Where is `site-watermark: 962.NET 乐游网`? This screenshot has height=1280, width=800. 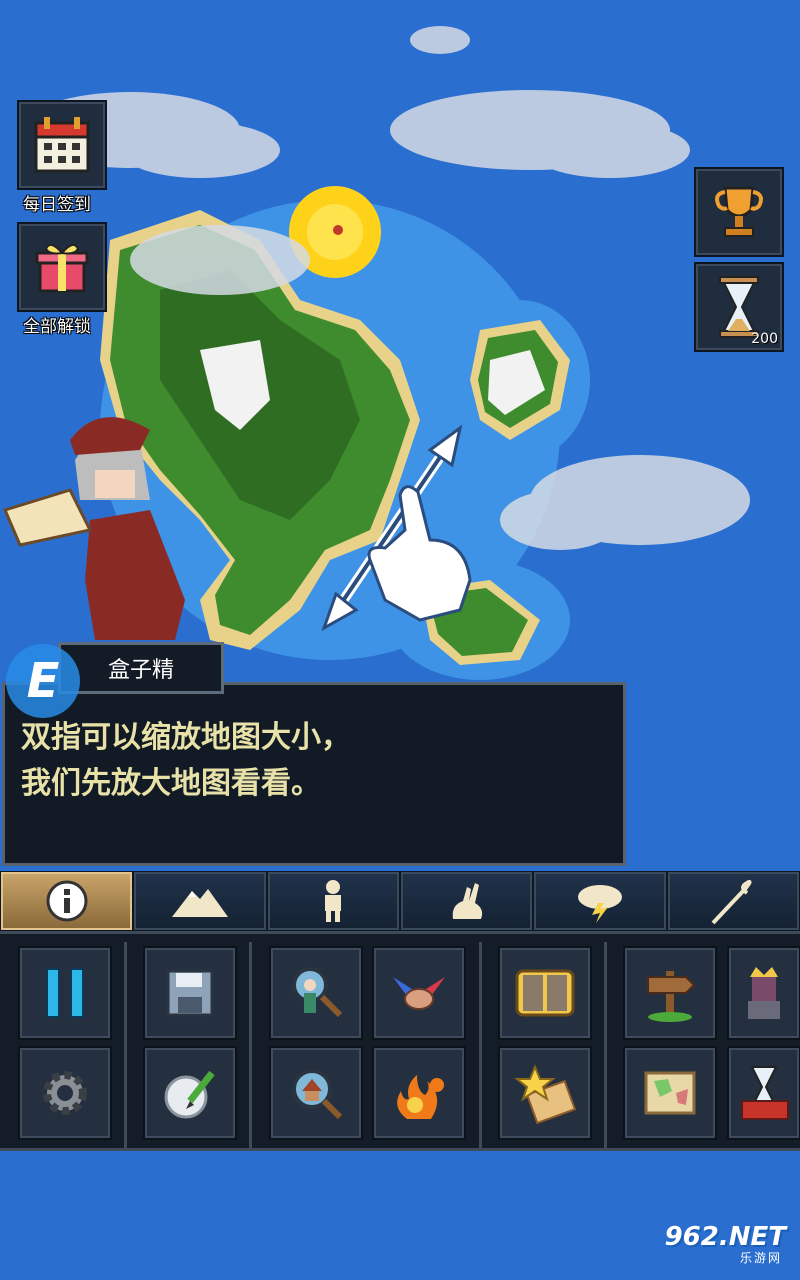 site-watermark: 962.NET 乐游网 is located at coordinates (726, 1248).